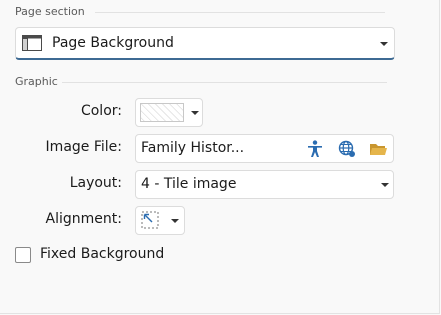 Image resolution: width=441 pixels, height=315 pixels. What do you see at coordinates (36, 81) in the screenshot?
I see `graphic-heading: Graphic` at bounding box center [36, 81].